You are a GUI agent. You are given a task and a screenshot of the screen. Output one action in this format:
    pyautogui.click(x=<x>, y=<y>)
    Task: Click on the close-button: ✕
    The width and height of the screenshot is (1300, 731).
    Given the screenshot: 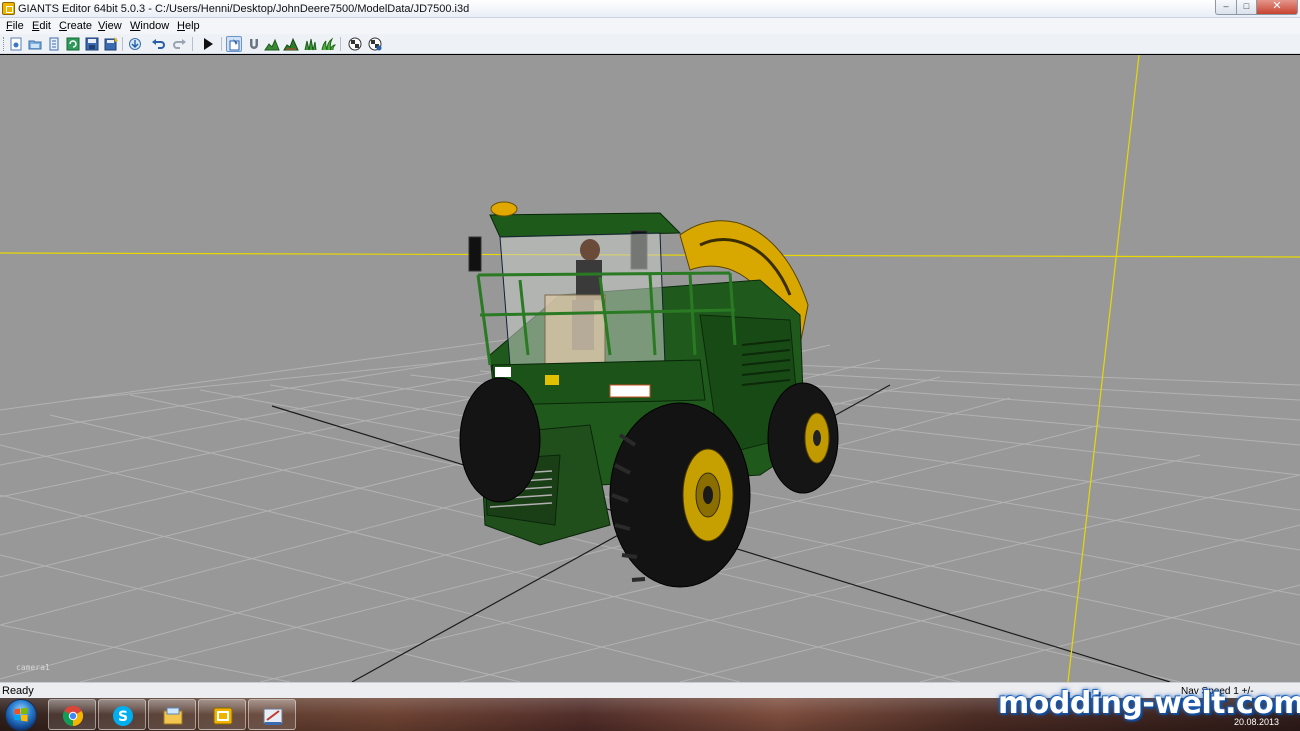 What is the action you would take?
    pyautogui.click(x=1277, y=7)
    